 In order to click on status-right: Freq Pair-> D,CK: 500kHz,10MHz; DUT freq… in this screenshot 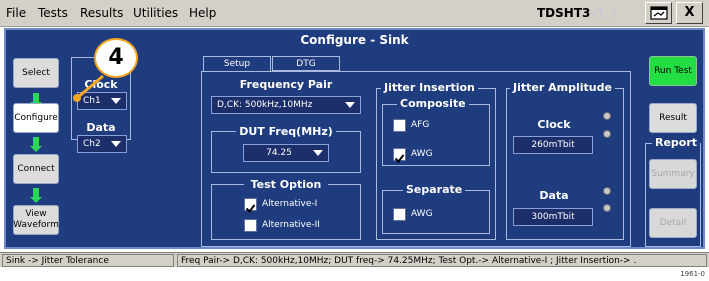, I will do `click(442, 260)`.